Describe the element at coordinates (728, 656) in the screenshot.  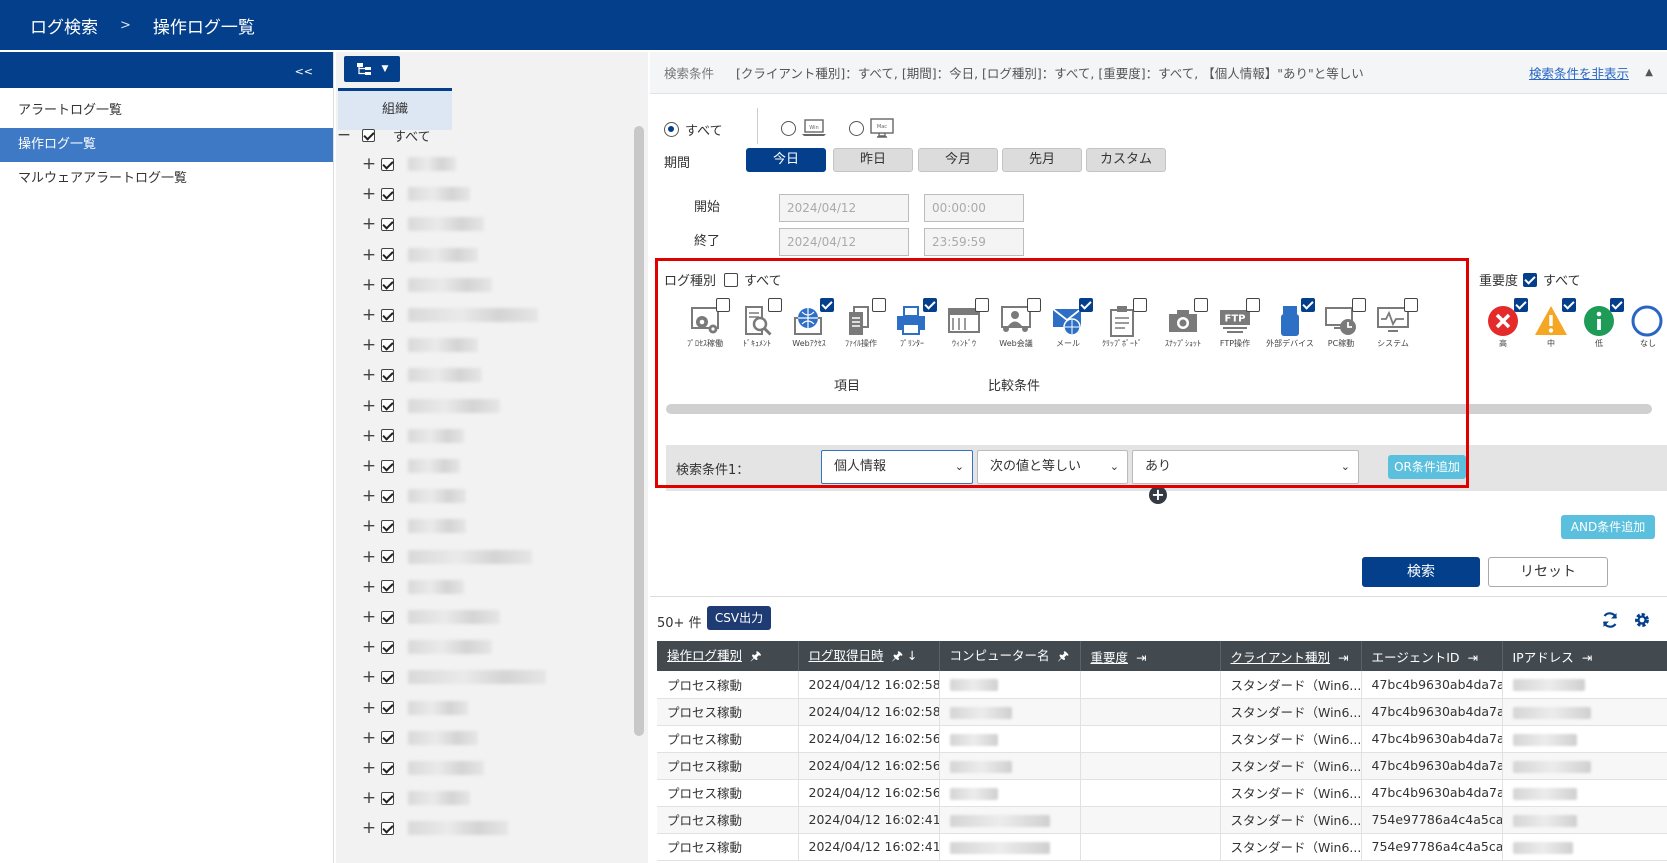
I see `column-header-log-type: 操作ログ種別 🖈` at that location.